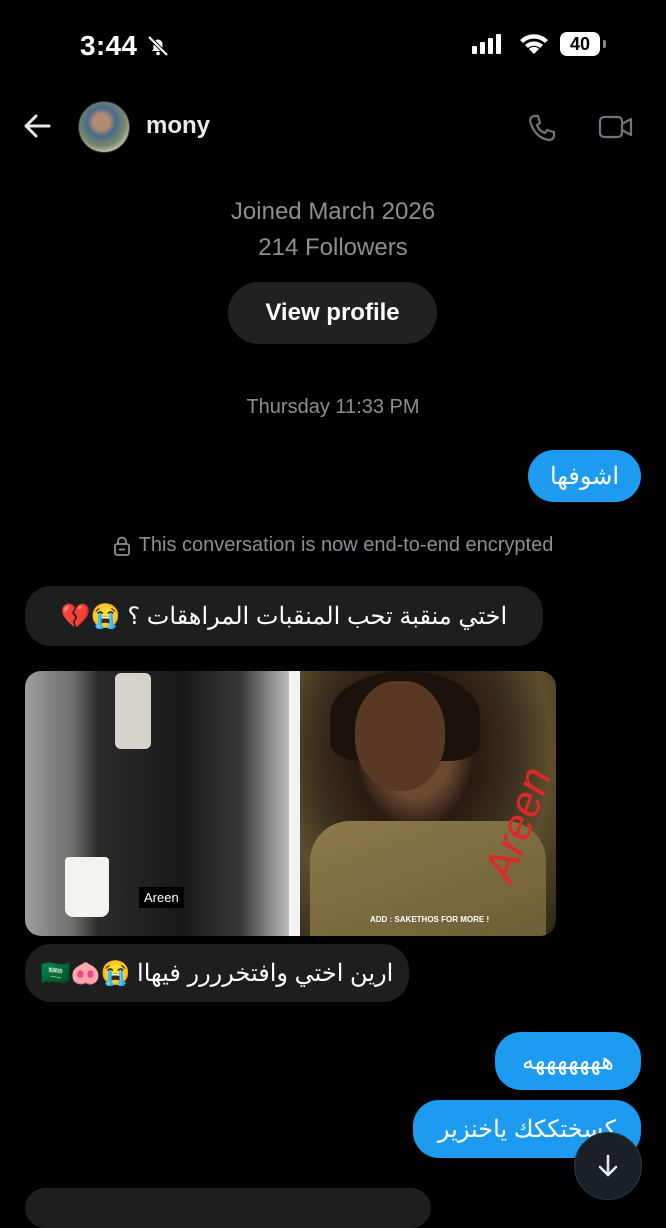 Image resolution: width=666 pixels, height=1228 pixels. I want to click on photo-right: Areen ADD : SAKETHOS FOR MORE !, so click(428, 803).